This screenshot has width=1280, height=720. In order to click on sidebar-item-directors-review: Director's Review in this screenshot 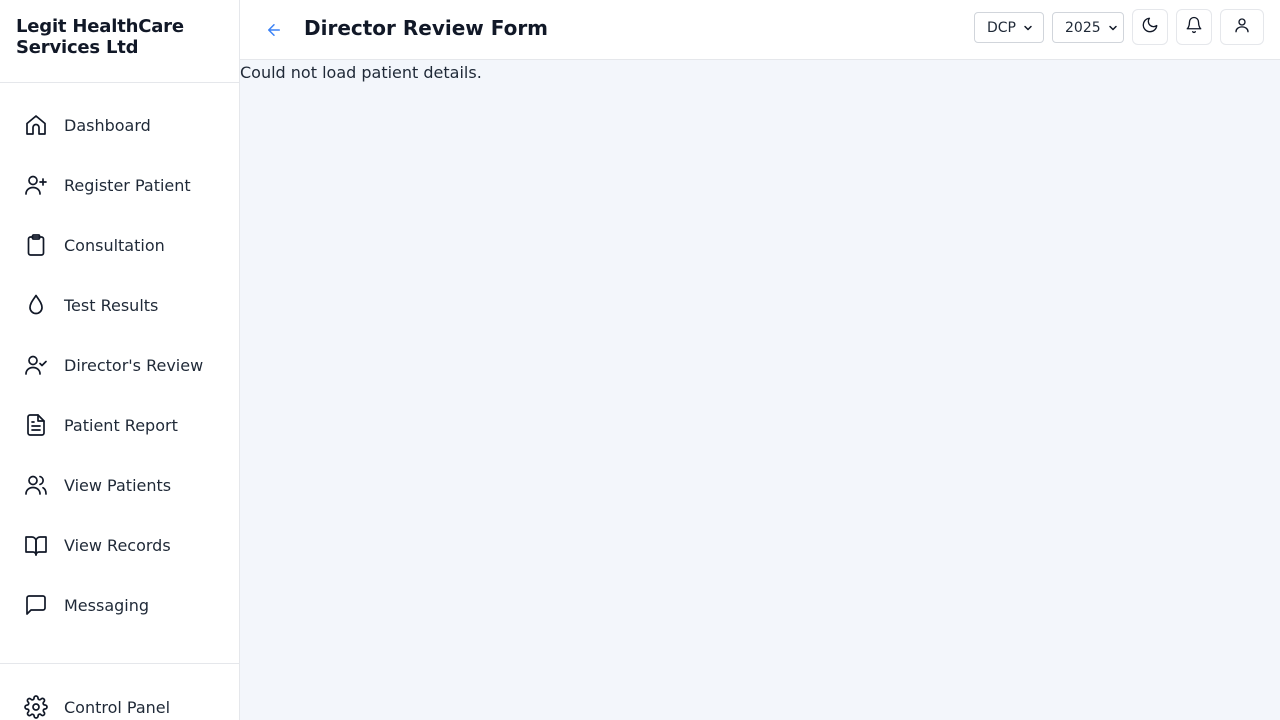, I will do `click(119, 365)`.